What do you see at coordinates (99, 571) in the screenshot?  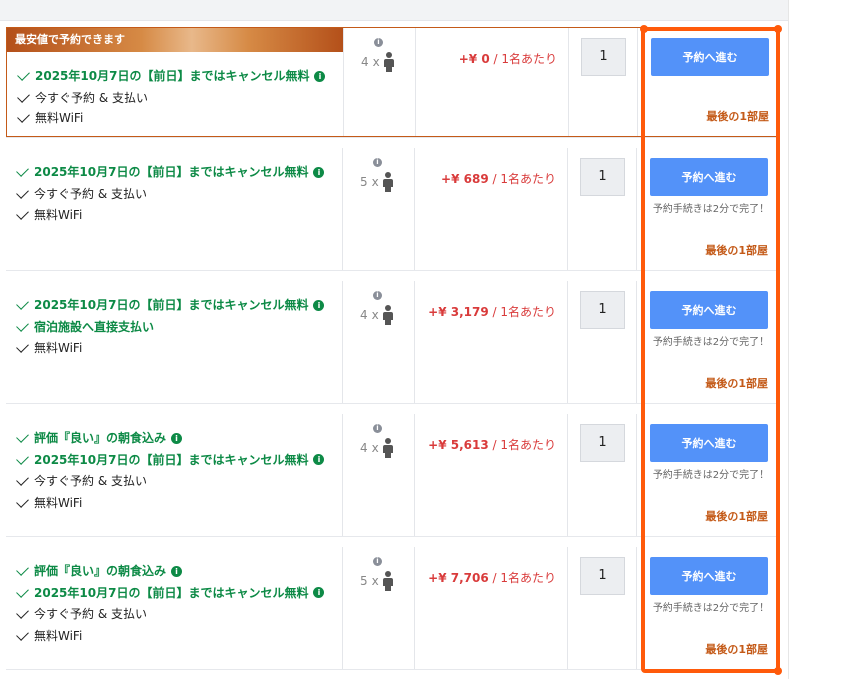 I see `benefit-item: 評価『良い』の朝食込み i` at bounding box center [99, 571].